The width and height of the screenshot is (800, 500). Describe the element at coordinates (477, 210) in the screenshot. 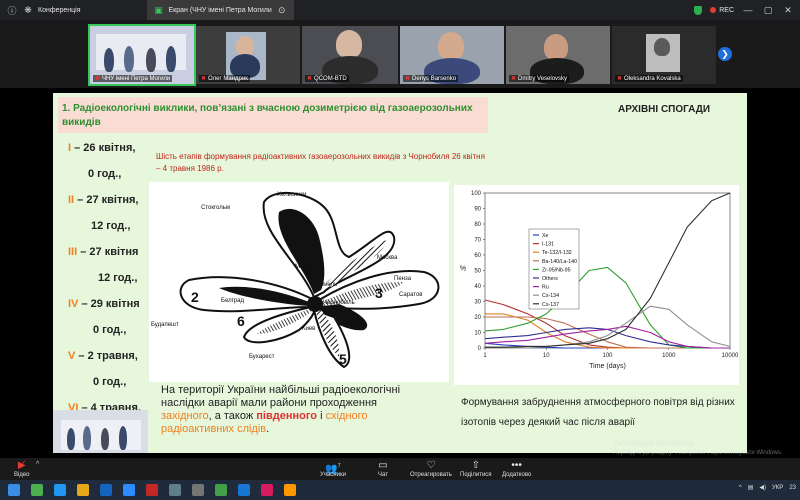

I see `y-tick-label: 90` at that location.